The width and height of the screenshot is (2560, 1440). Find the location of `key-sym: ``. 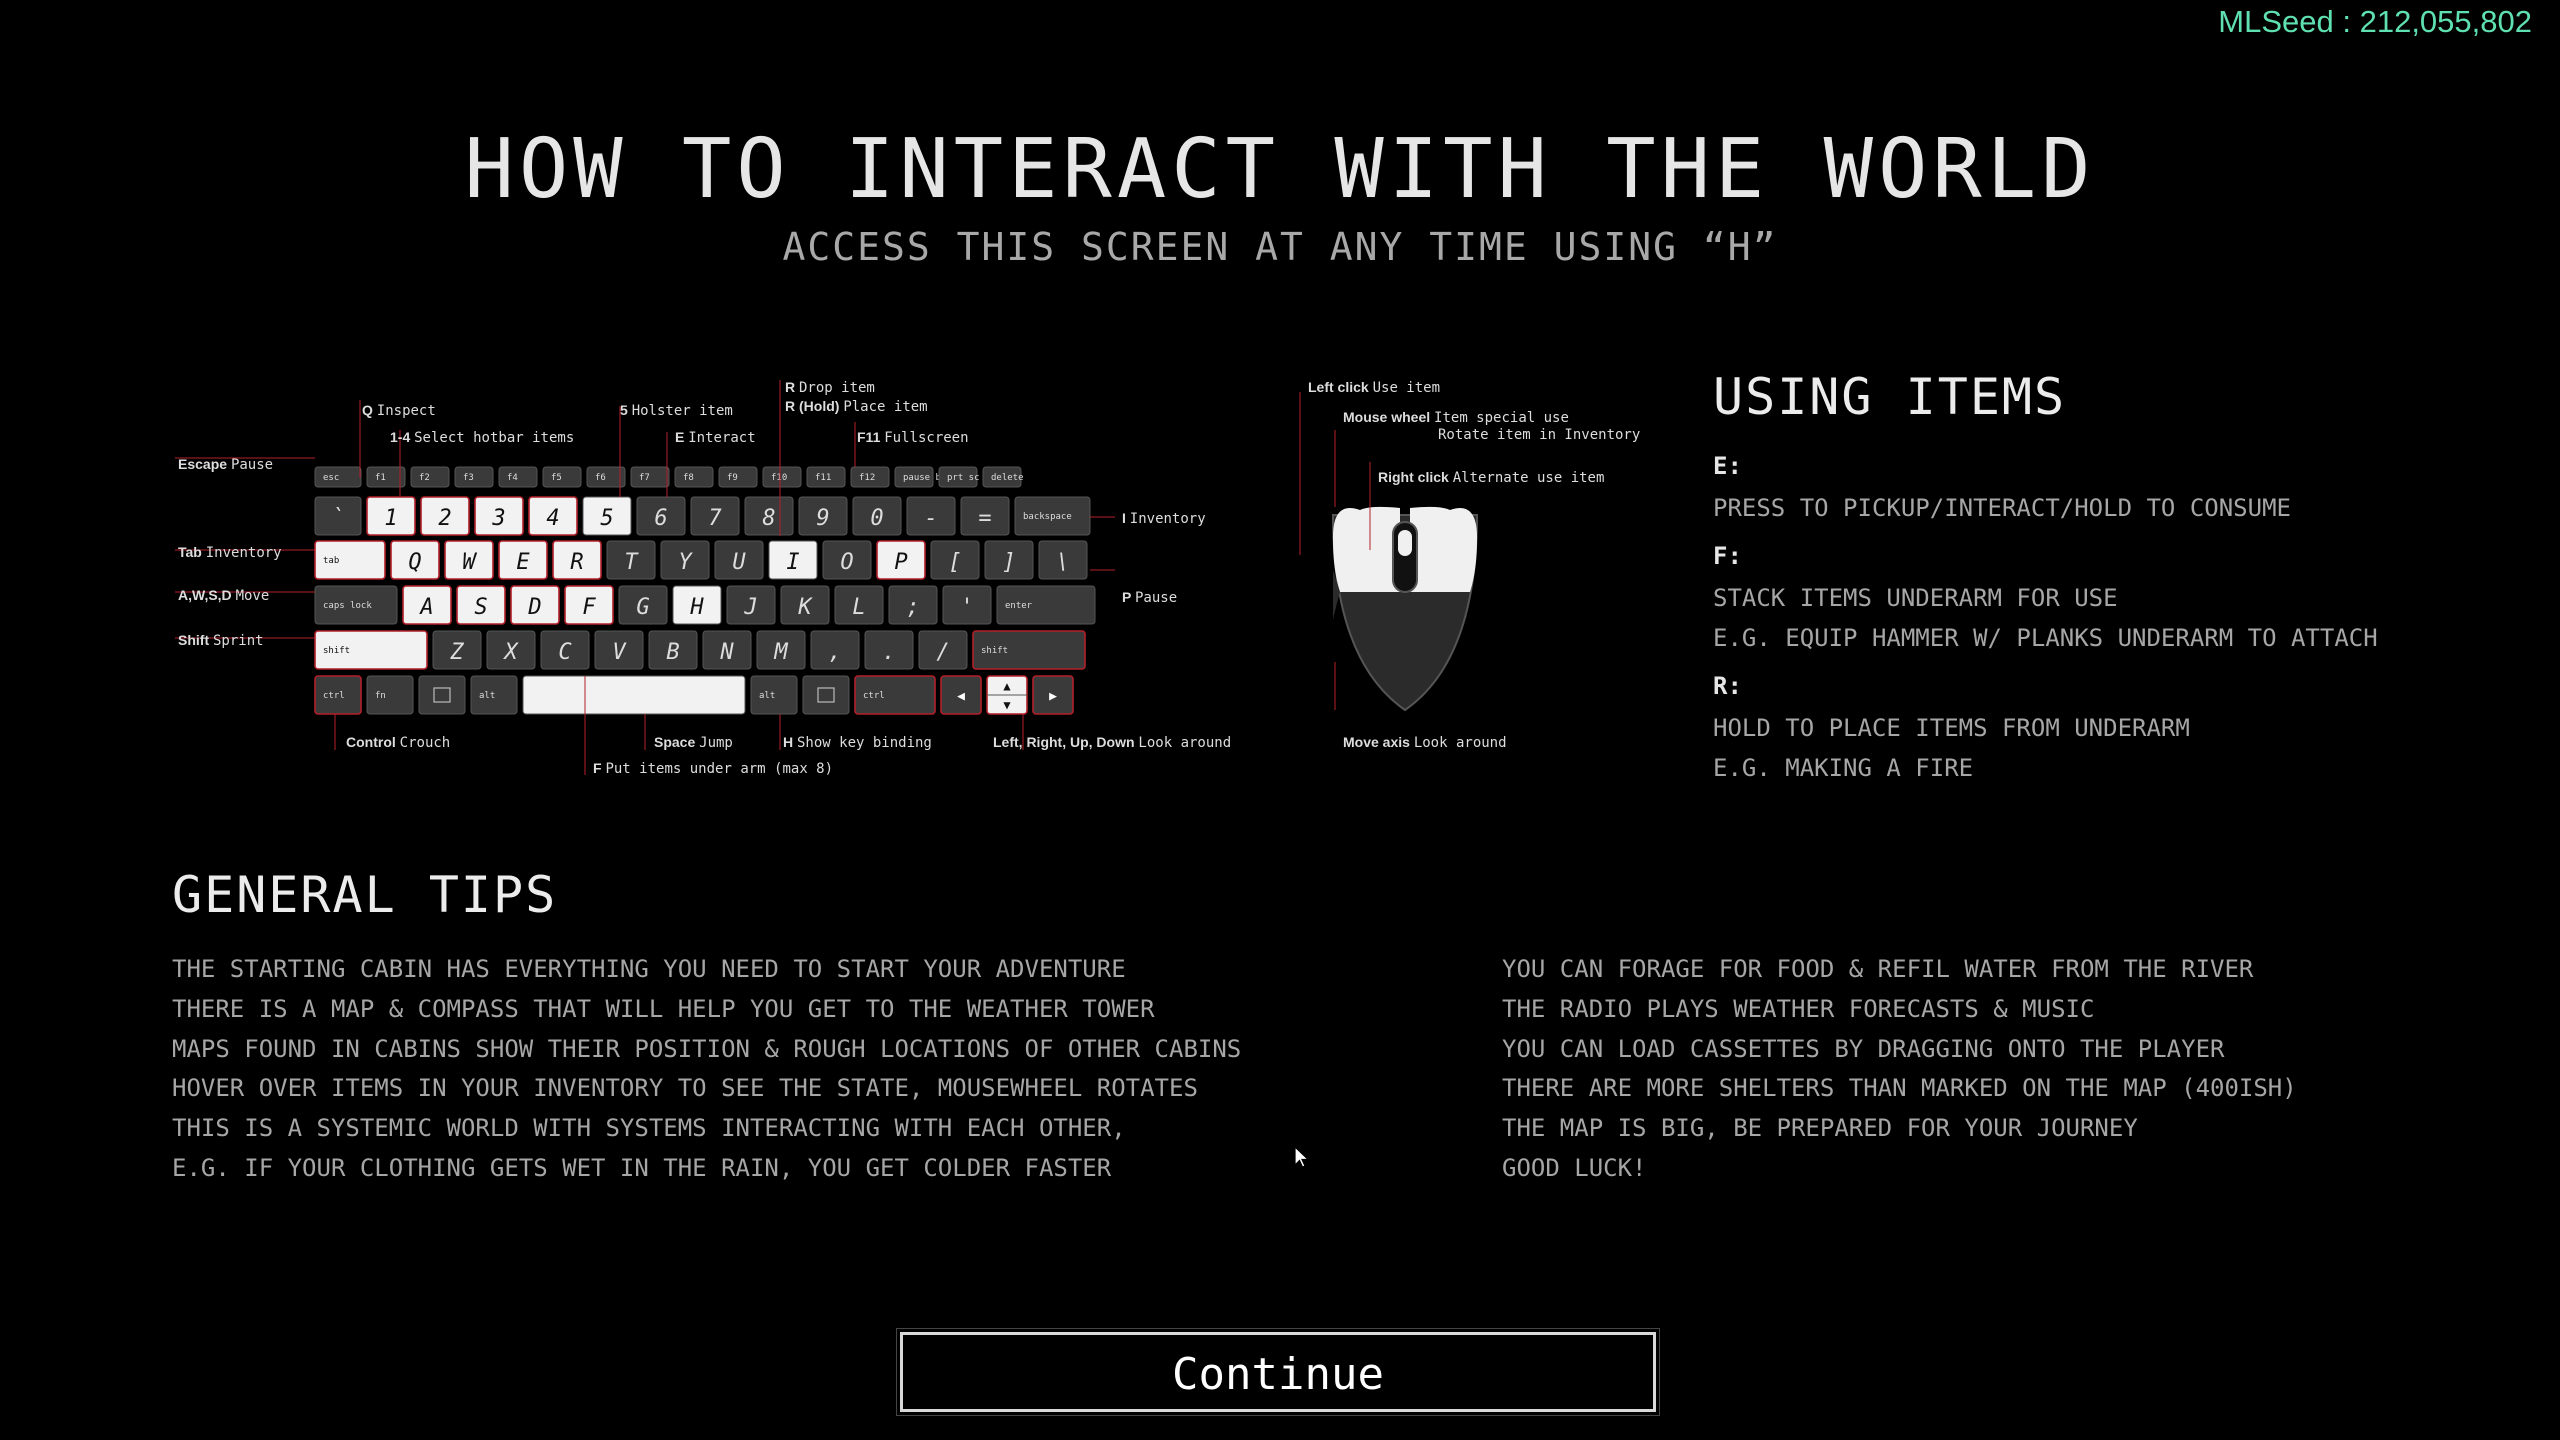

key-sym: ` is located at coordinates (338, 516).